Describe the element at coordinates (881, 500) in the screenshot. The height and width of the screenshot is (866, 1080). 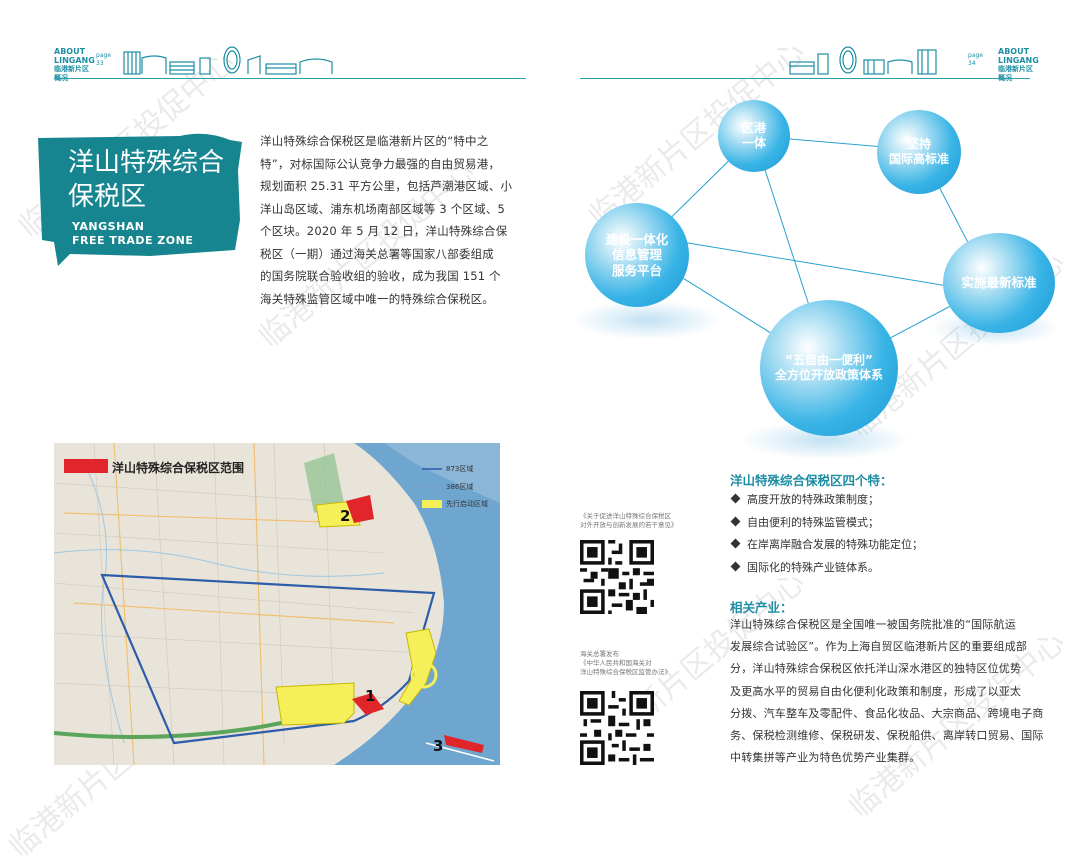
I see `list-item: 高度开放的特殊政策制度；` at that location.